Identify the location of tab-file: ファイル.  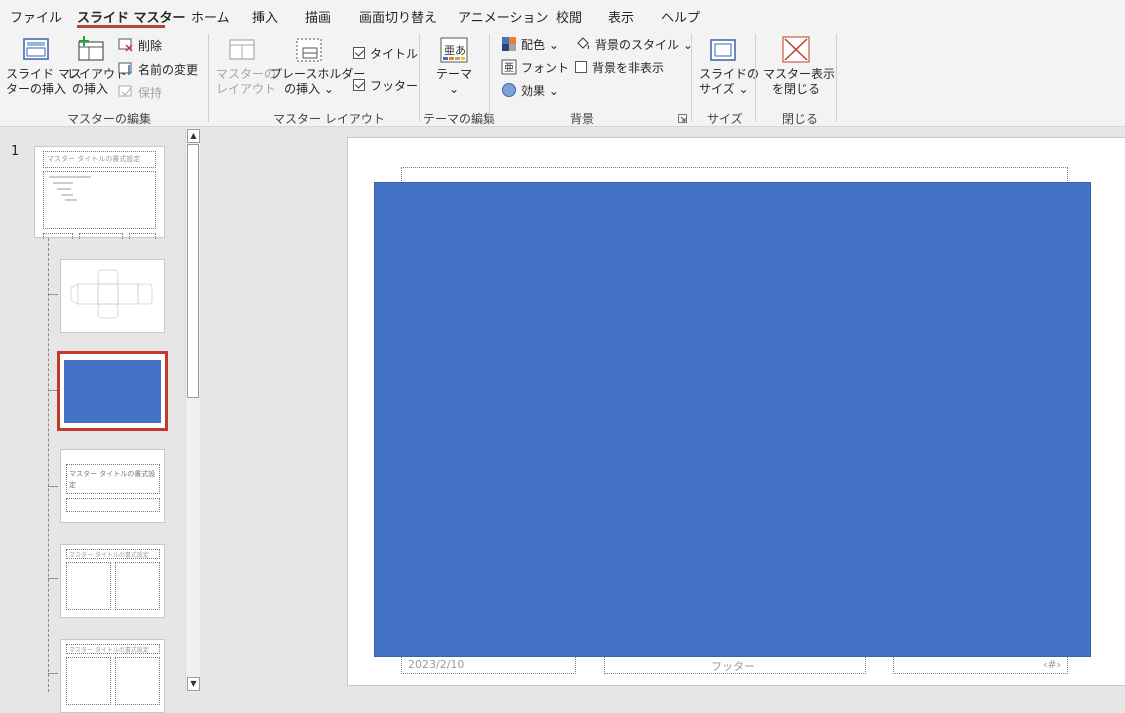
(36, 16).